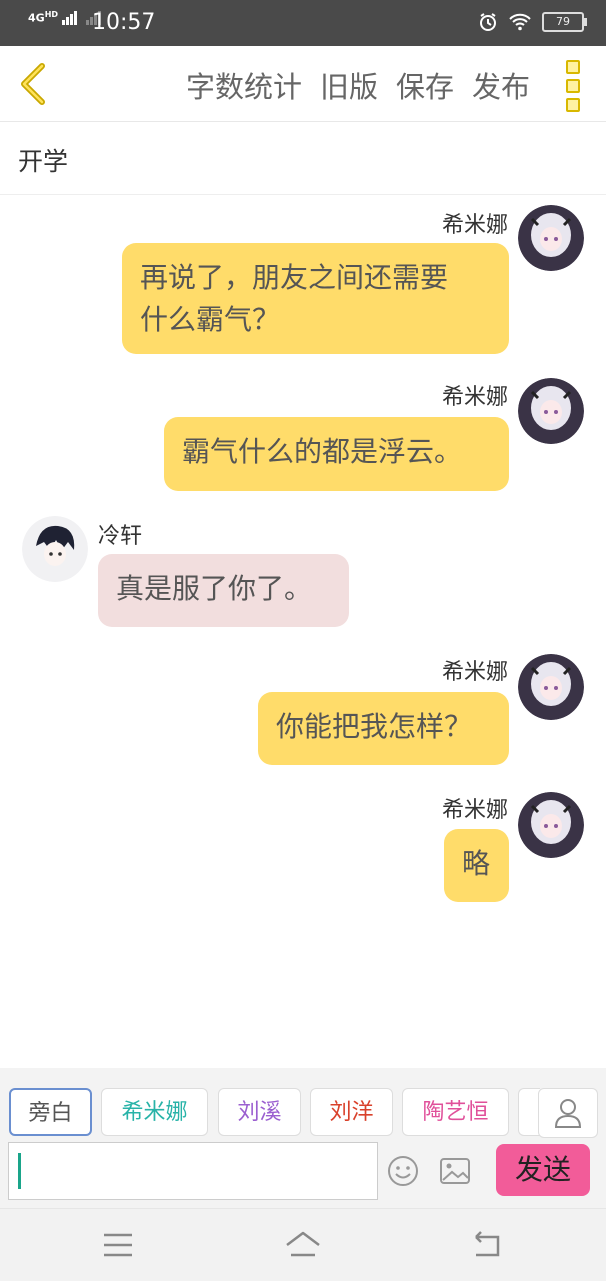 The image size is (606, 1281). What do you see at coordinates (349, 85) in the screenshot?
I see `old-version-button: 旧版` at bounding box center [349, 85].